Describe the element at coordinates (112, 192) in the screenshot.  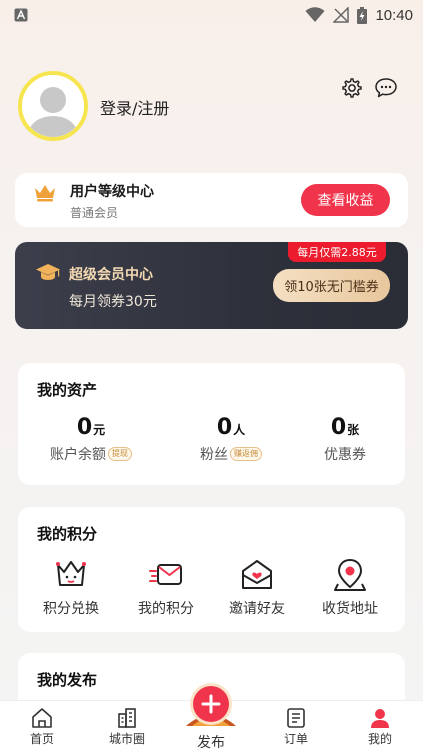
I see `level-center-title: 用户等级中心` at that location.